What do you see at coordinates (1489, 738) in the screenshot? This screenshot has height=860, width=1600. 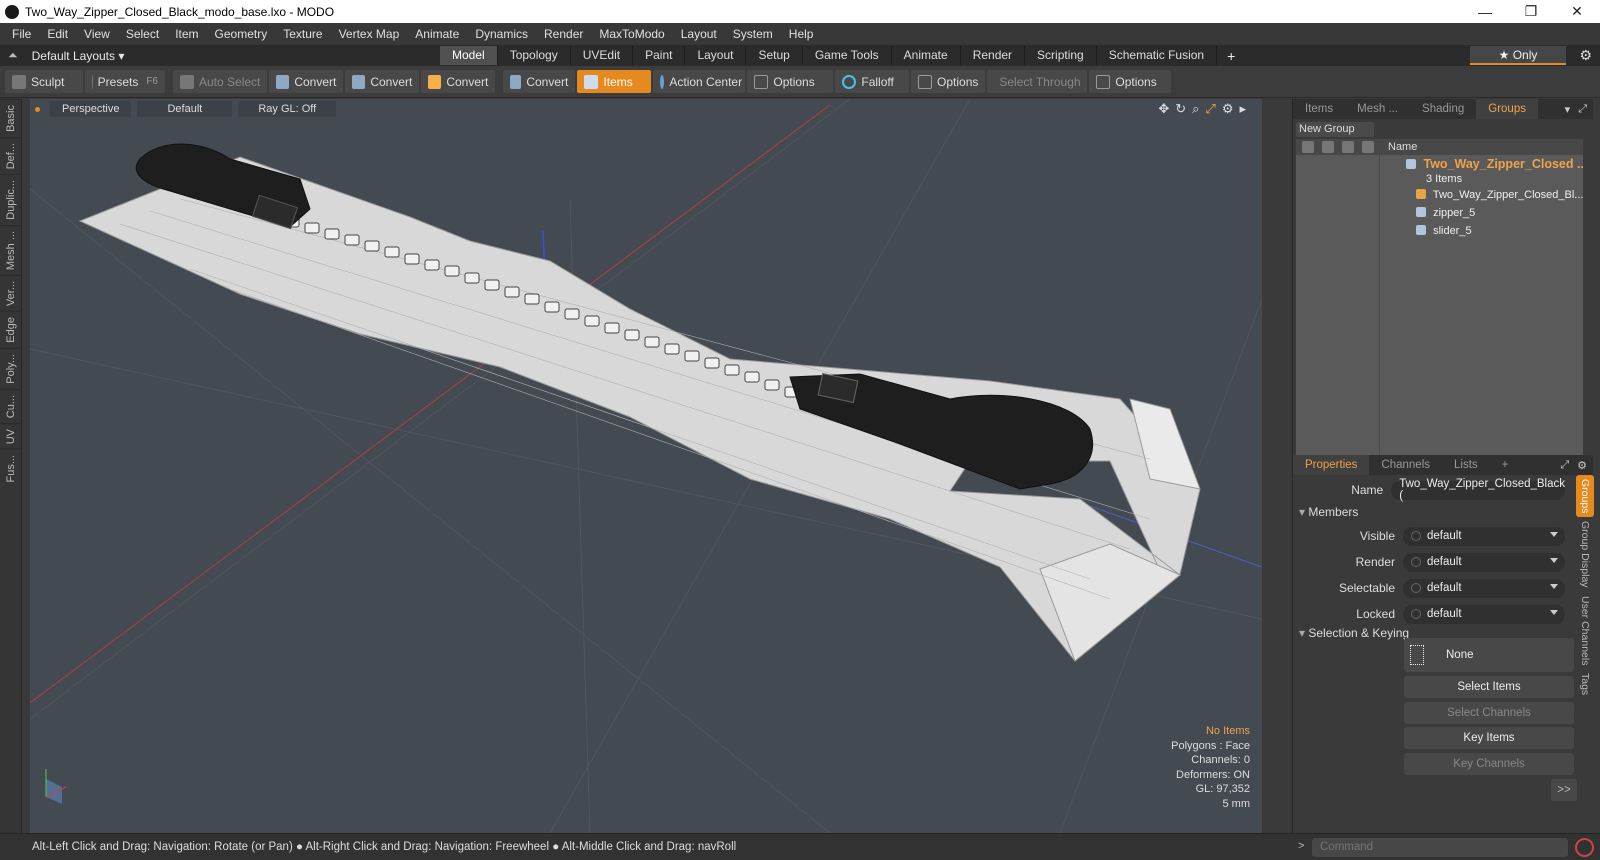 I see `key-items-button: Key Items` at bounding box center [1489, 738].